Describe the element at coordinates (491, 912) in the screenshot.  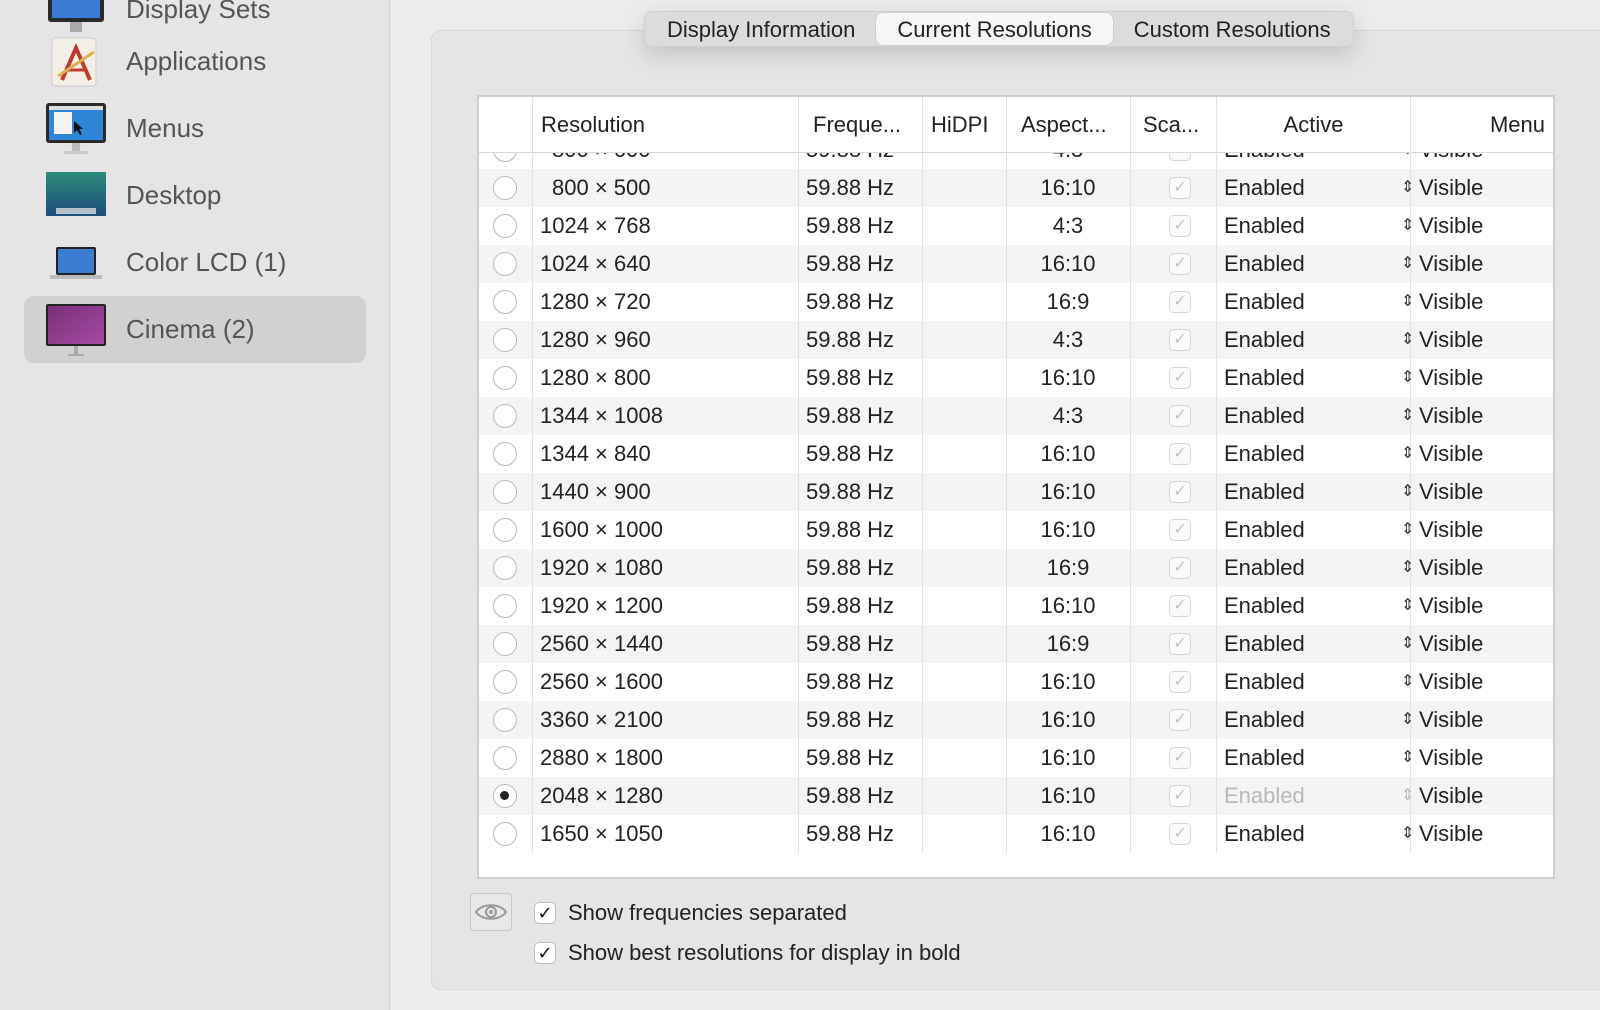
I see `preview-button` at that location.